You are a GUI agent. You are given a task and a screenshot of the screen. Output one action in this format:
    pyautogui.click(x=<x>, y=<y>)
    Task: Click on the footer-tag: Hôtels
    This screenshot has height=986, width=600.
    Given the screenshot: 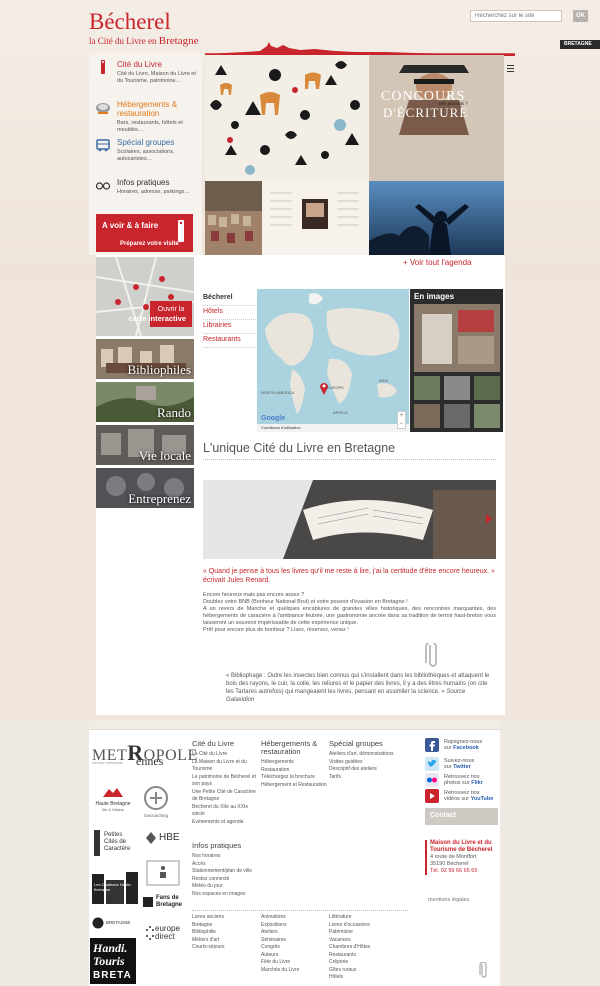 What is the action you would take?
    pyautogui.click(x=364, y=978)
    